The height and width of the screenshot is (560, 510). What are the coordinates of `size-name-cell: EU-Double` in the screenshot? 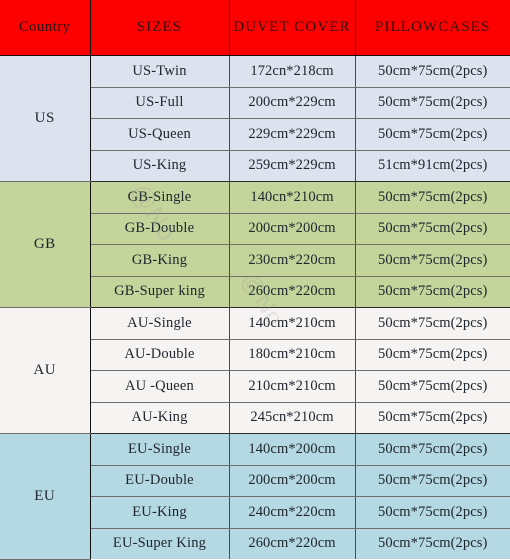 It's located at (160, 481).